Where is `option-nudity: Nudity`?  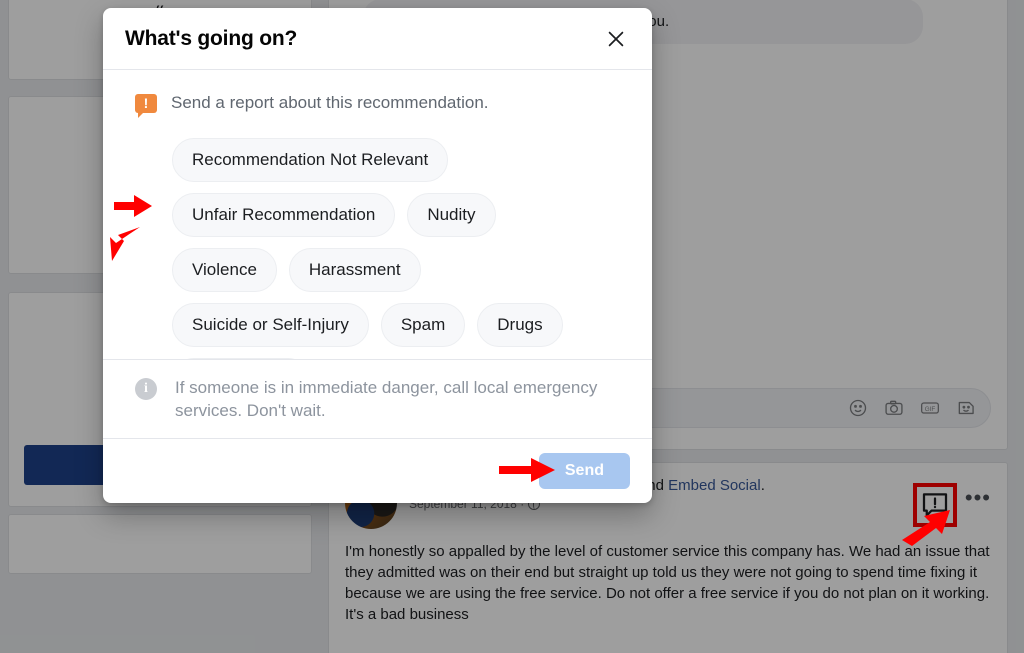
option-nudity: Nudity is located at coordinates (451, 215).